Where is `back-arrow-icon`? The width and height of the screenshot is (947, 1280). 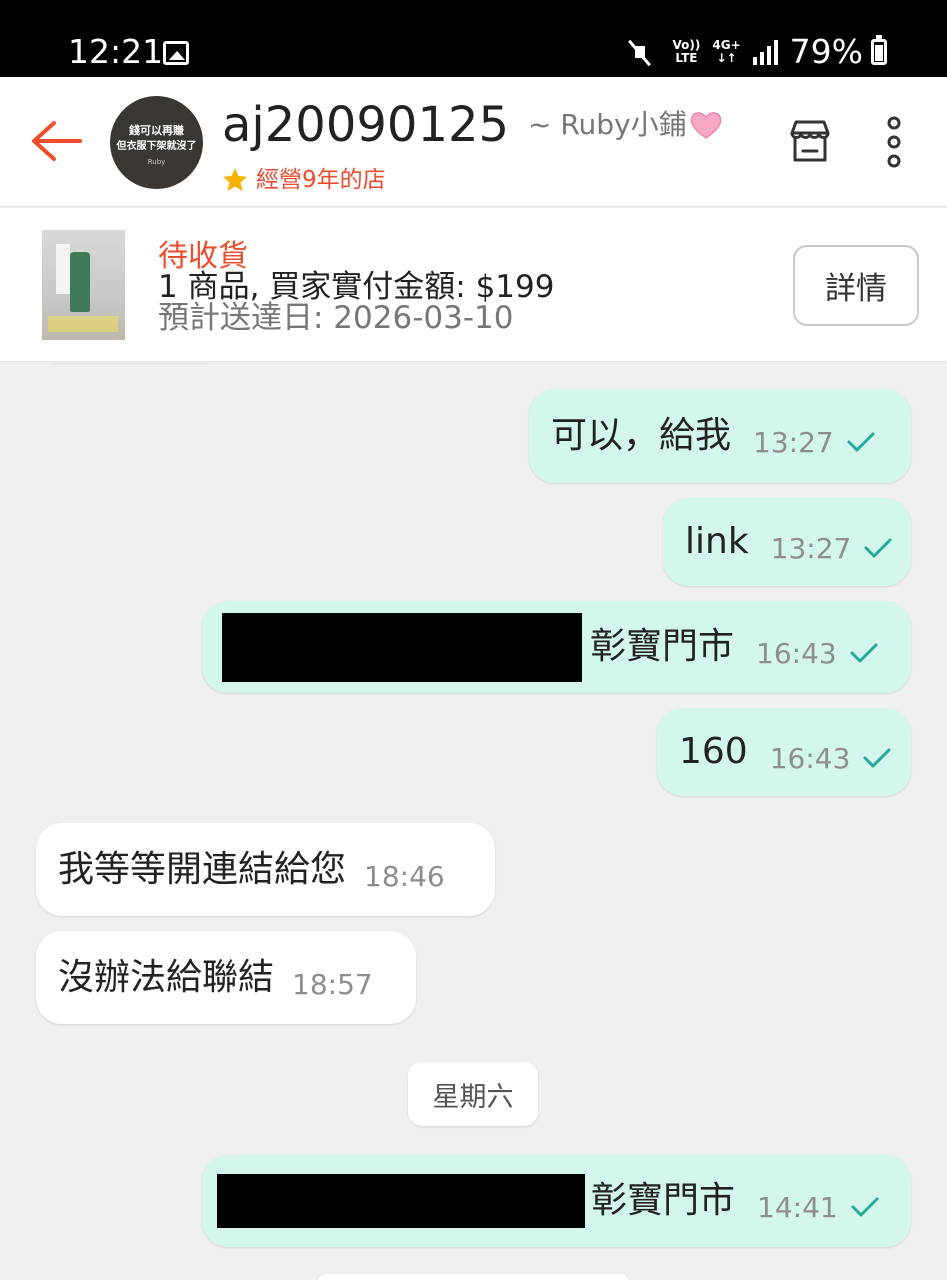 back-arrow-icon is located at coordinates (56, 141).